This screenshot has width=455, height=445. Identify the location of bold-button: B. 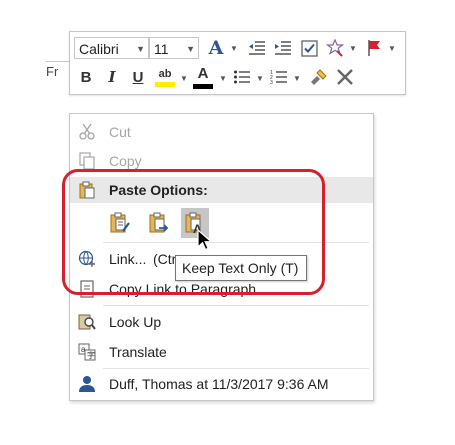
(86, 77).